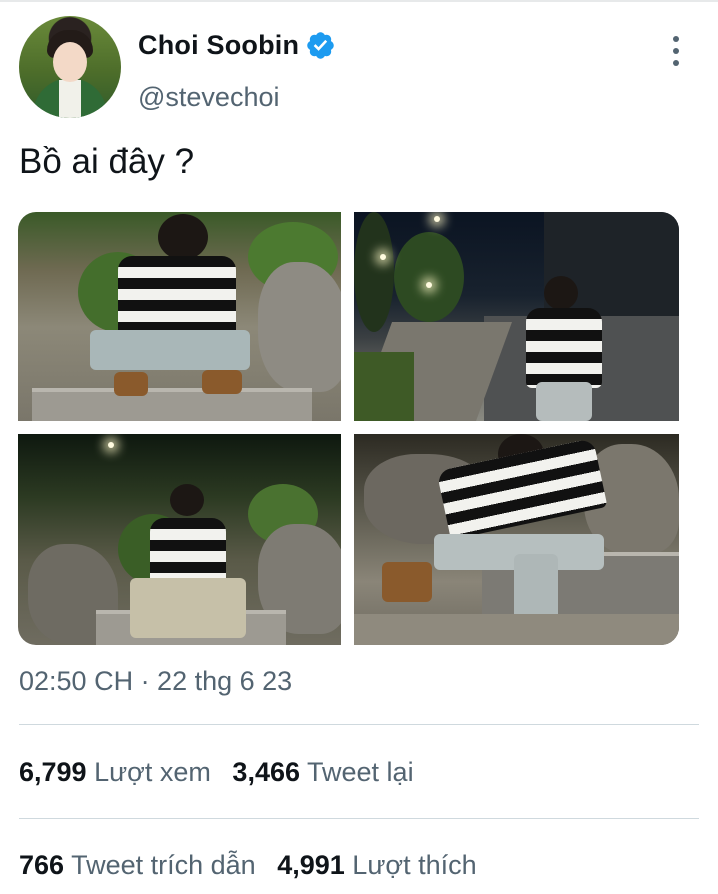  I want to click on author-handle: @stevechoi, so click(208, 97).